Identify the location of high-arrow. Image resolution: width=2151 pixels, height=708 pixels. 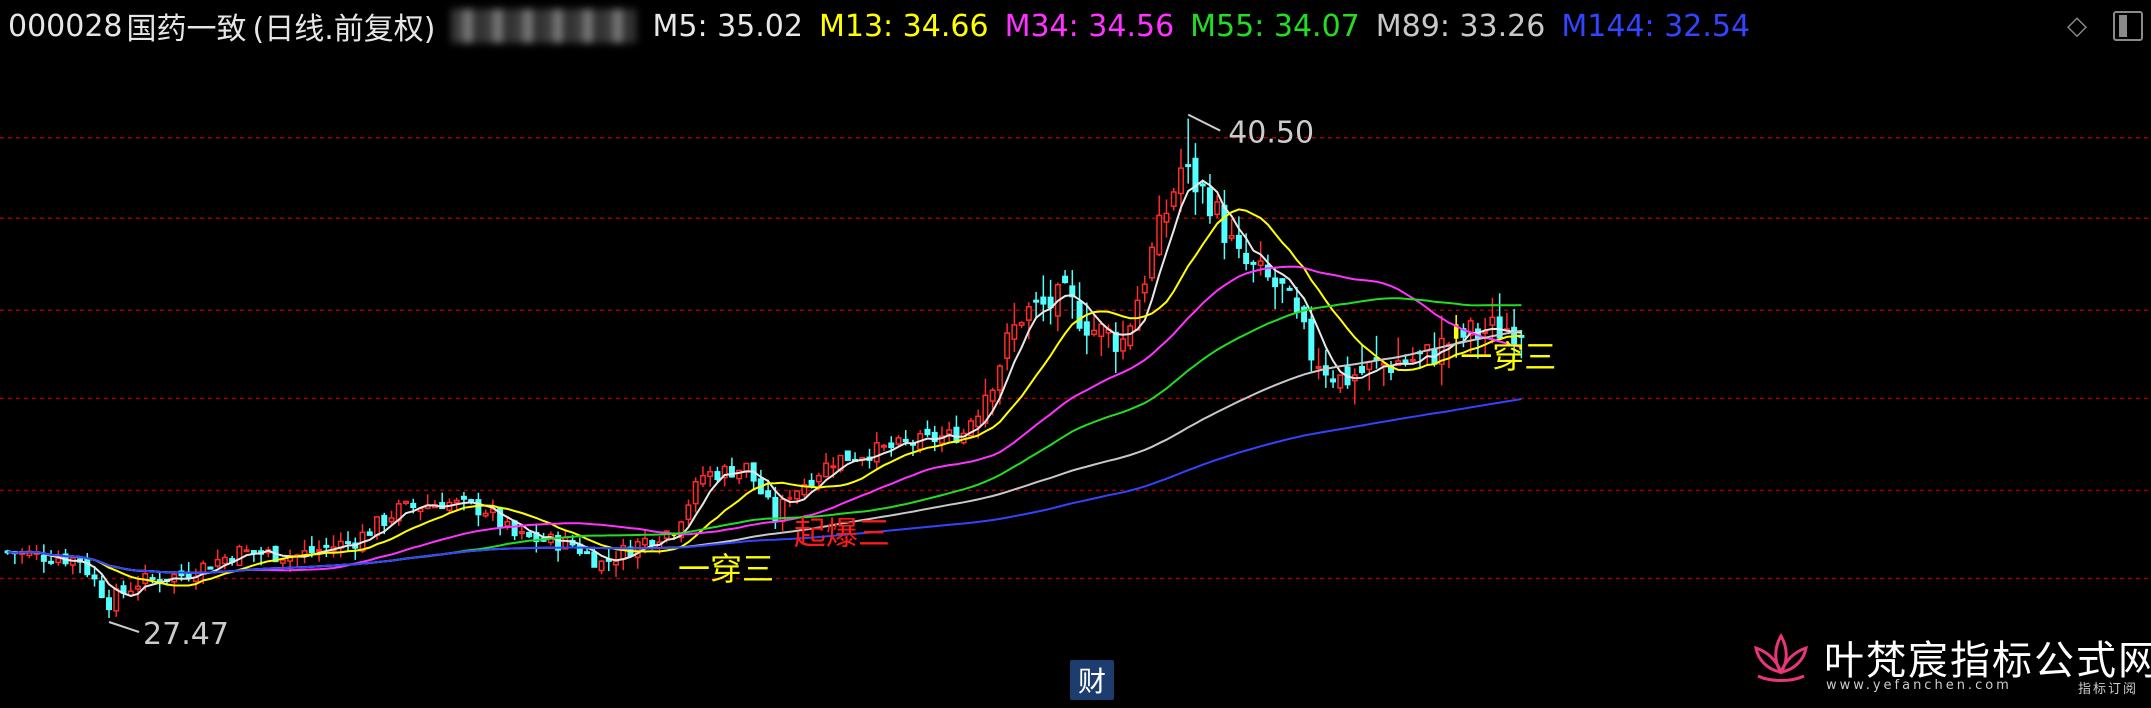
(1204, 122).